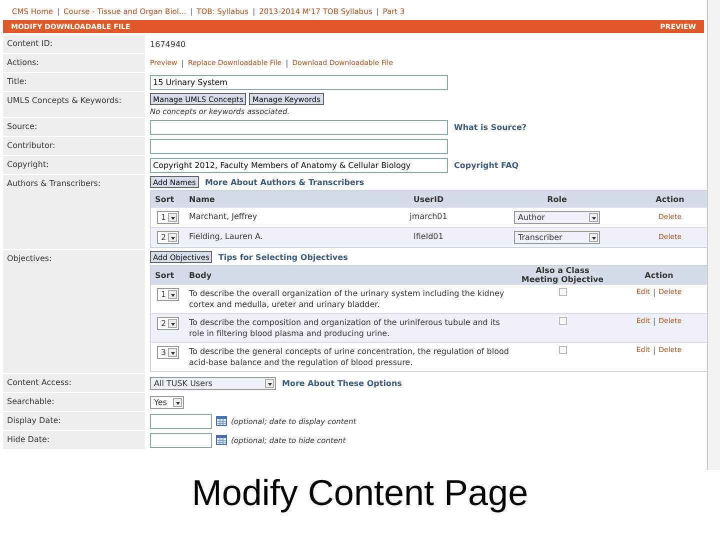 The height and width of the screenshot is (540, 720). Describe the element at coordinates (74, 82) in the screenshot. I see `field-label: Title:` at that location.